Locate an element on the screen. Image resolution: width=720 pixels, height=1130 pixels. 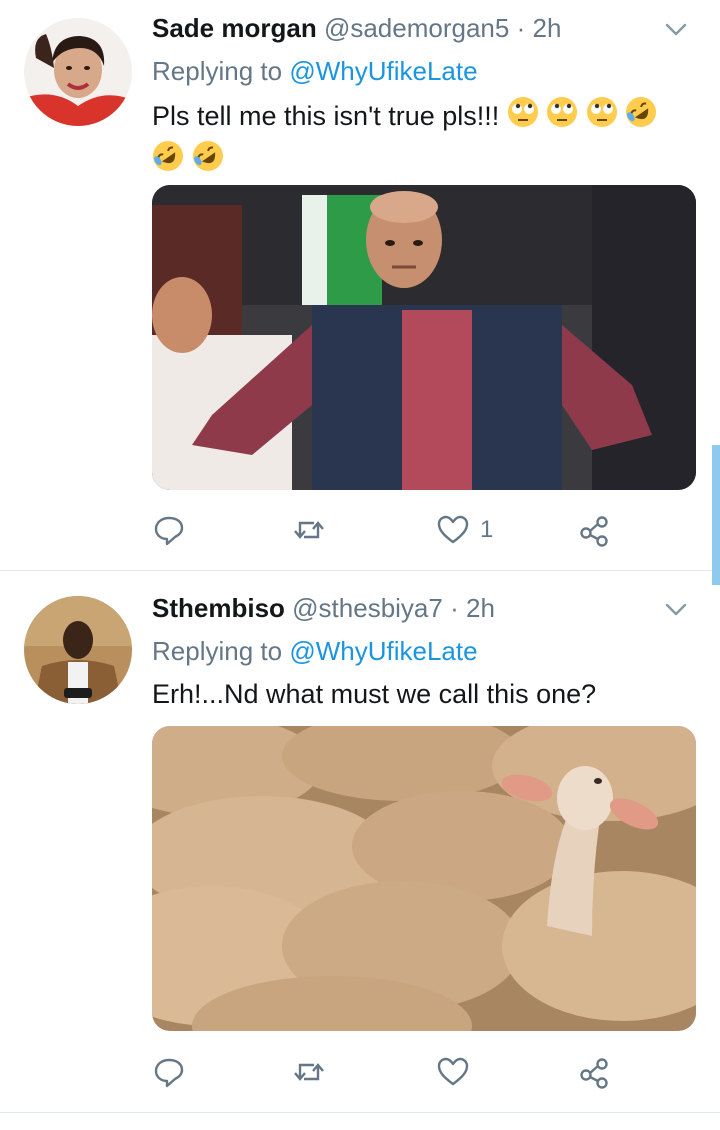
scrollbar is located at coordinates (716, 515).